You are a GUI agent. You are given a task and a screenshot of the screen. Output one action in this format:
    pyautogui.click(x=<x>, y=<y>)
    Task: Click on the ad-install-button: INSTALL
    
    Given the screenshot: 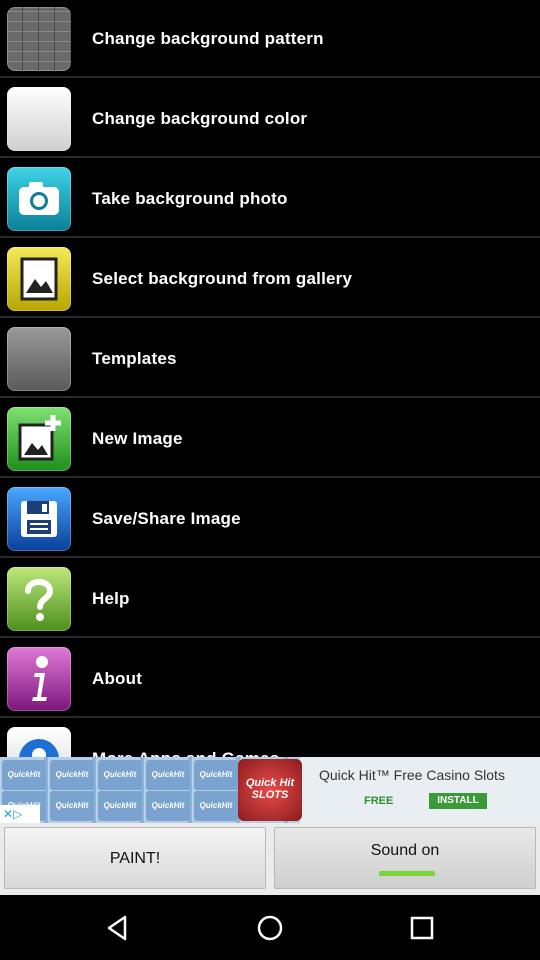 What is the action you would take?
    pyautogui.click(x=458, y=801)
    